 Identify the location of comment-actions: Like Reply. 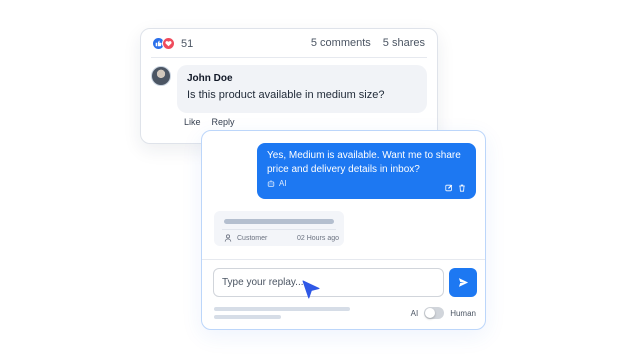
(209, 122).